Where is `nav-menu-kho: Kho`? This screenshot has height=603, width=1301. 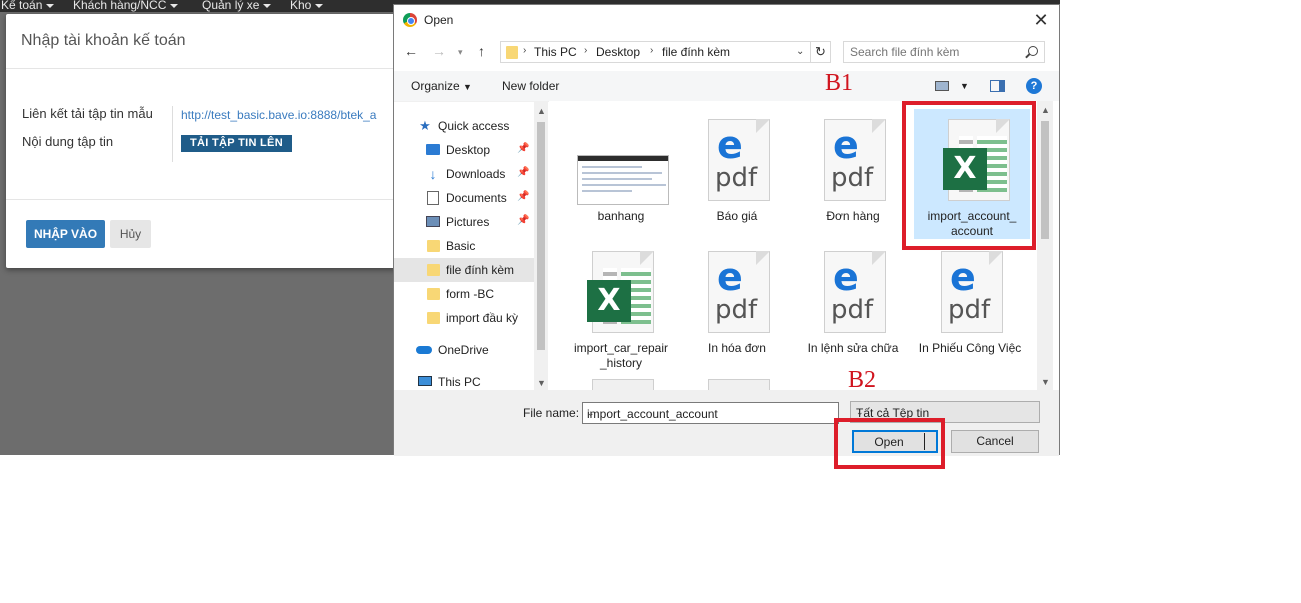
nav-menu-kho: Kho is located at coordinates (307, 6).